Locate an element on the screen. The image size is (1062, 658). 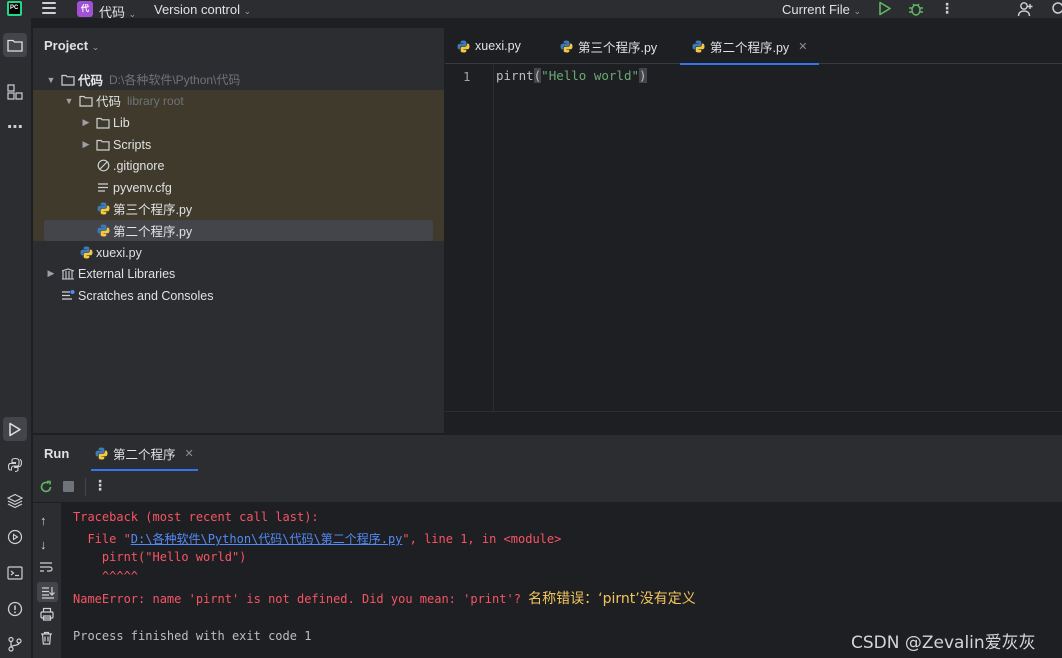
tree-item-scripts-folder: ▶ Scripts is located at coordinates (238, 144).